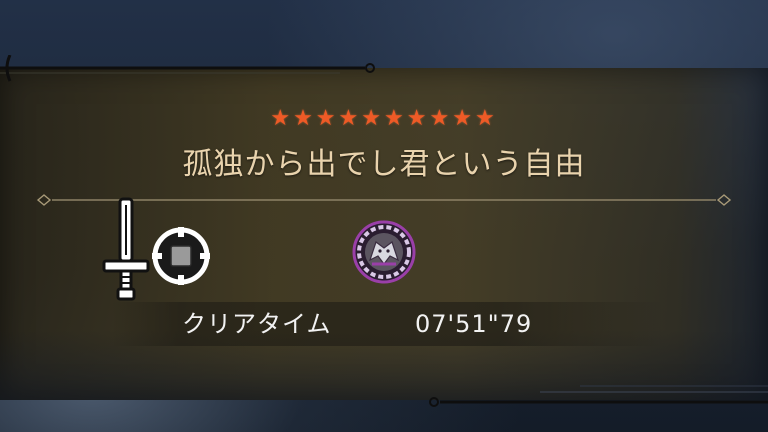 This screenshot has height=432, width=768. What do you see at coordinates (126, 249) in the screenshot?
I see `great-sword-icon` at bounding box center [126, 249].